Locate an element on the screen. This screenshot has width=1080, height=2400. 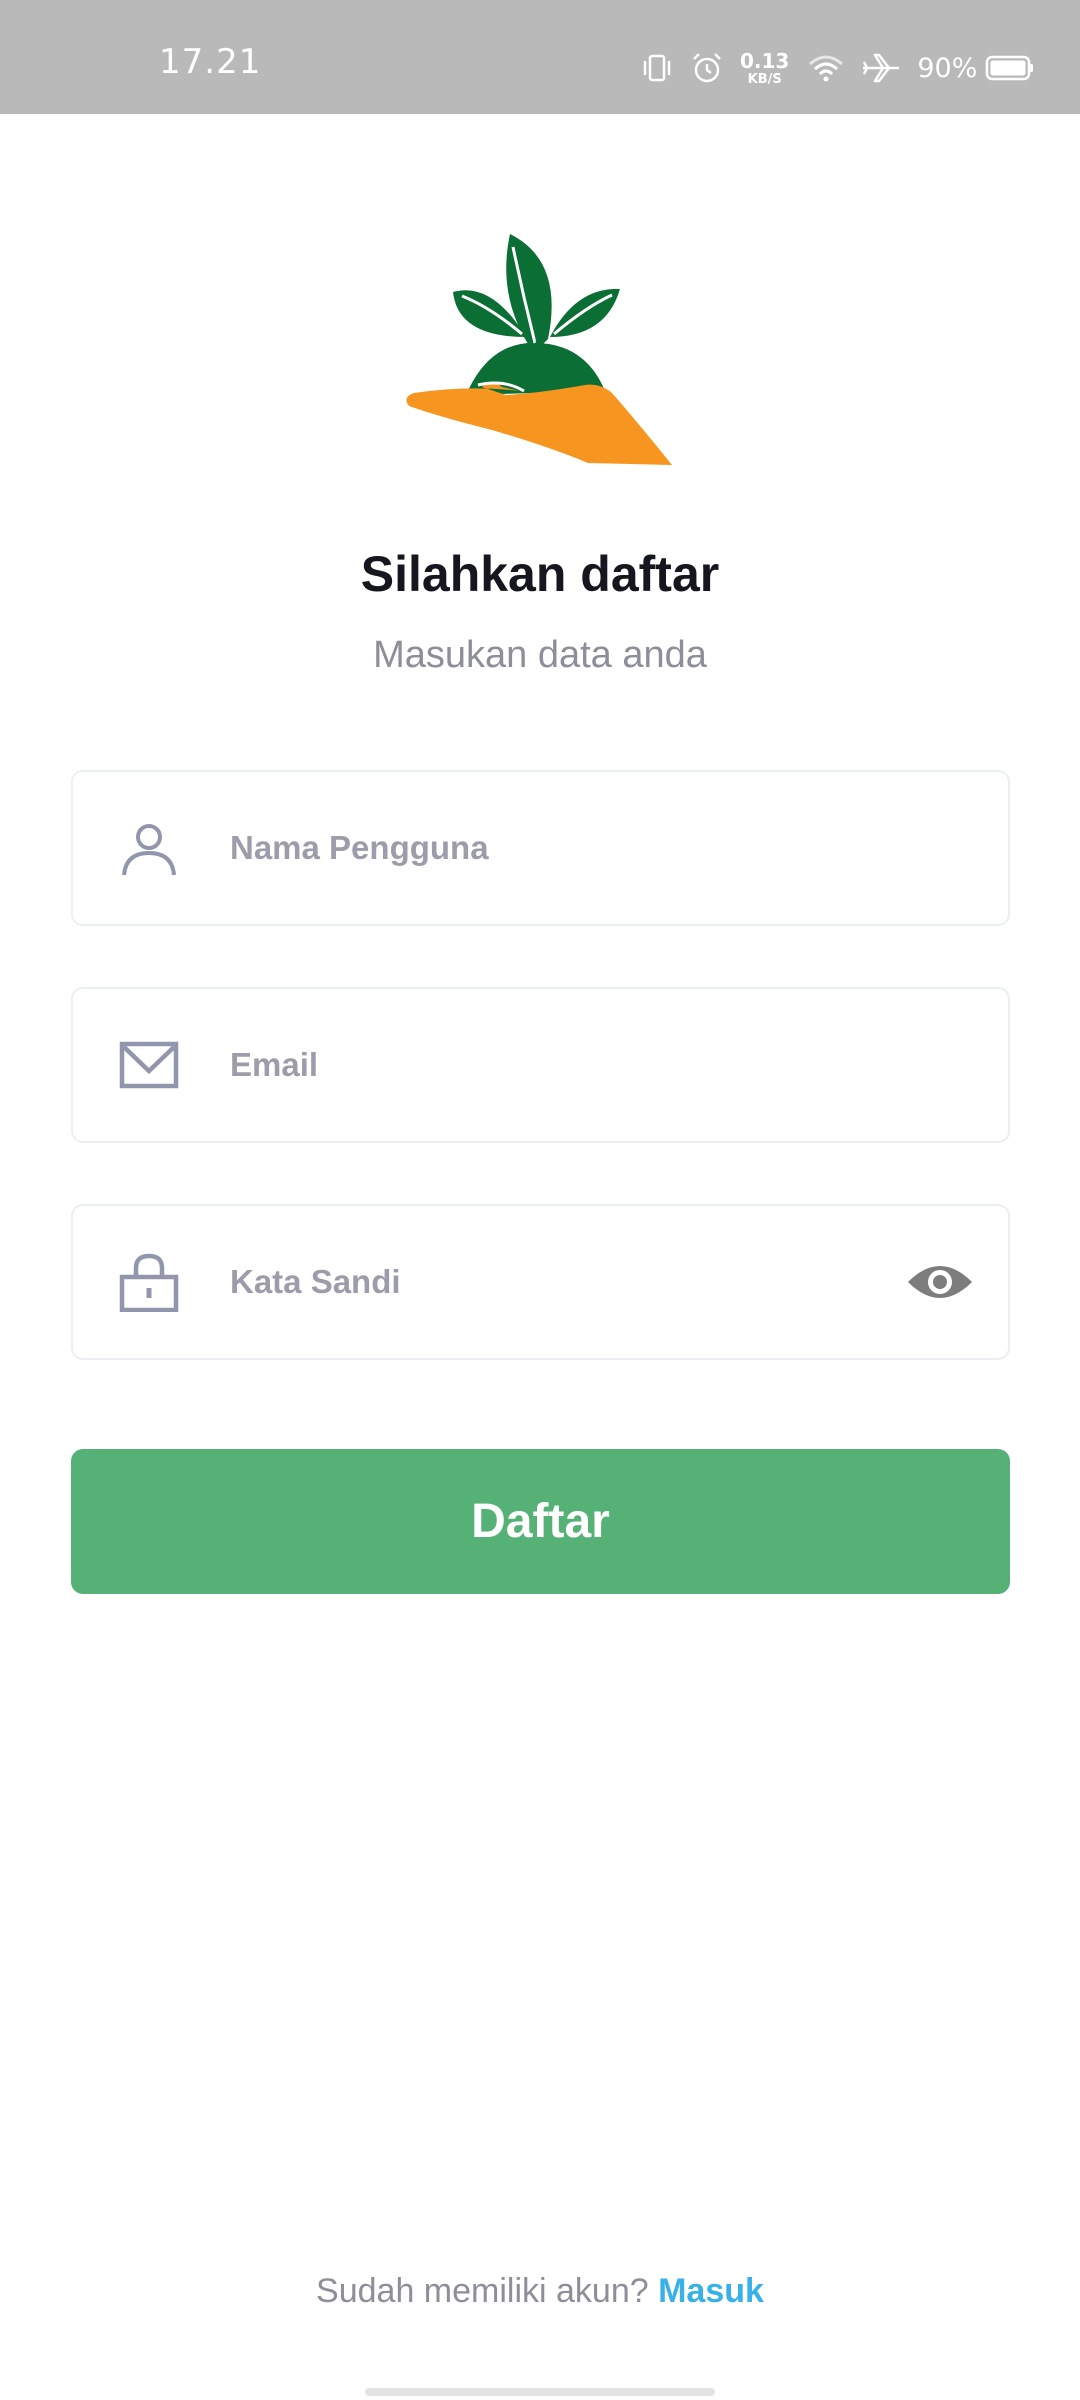
battery-icon is located at coordinates (1010, 68).